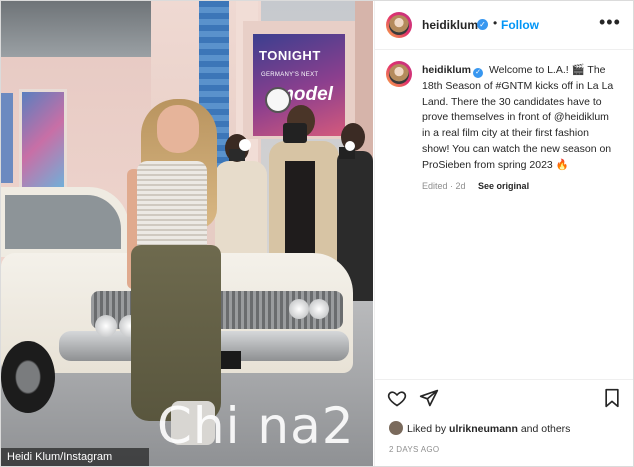 The height and width of the screenshot is (467, 634). What do you see at coordinates (414, 449) in the screenshot?
I see `post-date: 2 DAYS AGO` at bounding box center [414, 449].